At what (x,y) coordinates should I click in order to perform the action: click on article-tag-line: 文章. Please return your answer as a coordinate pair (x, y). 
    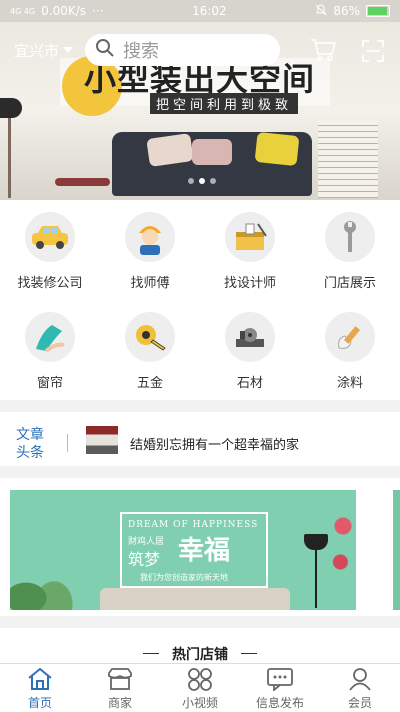
    Looking at the image, I should click on (30, 435).